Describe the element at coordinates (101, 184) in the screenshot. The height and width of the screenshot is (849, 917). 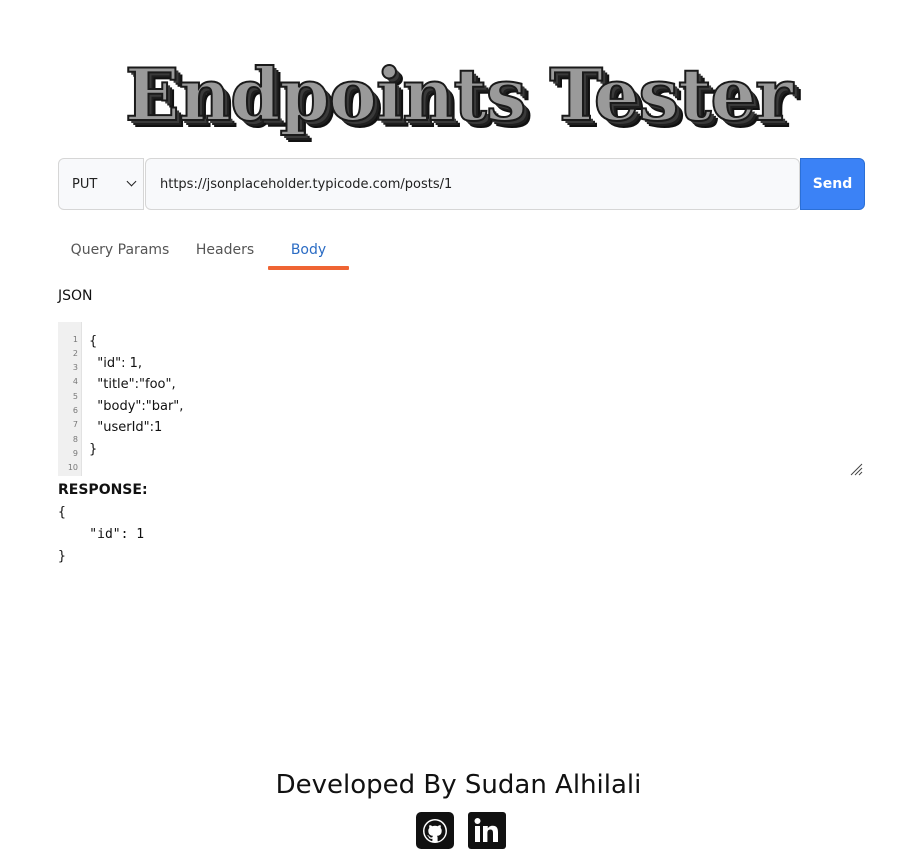
I see `method-select: PUT` at that location.